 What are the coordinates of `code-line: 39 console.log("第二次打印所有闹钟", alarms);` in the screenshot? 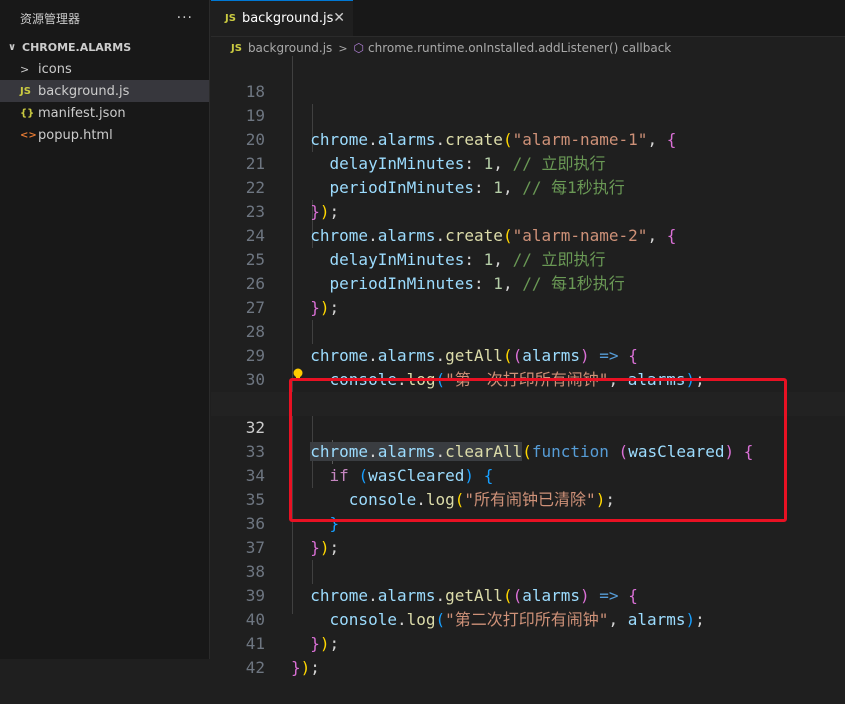 It's located at (528, 594).